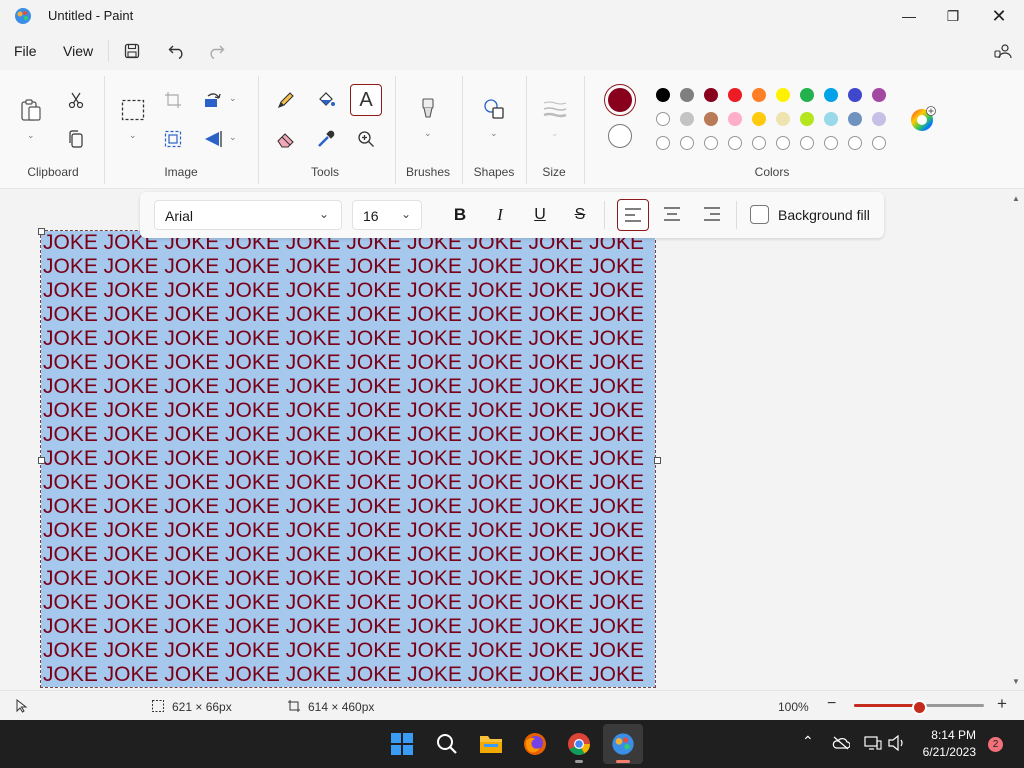 The height and width of the screenshot is (768, 1024). I want to click on crop-button, so click(173, 100).